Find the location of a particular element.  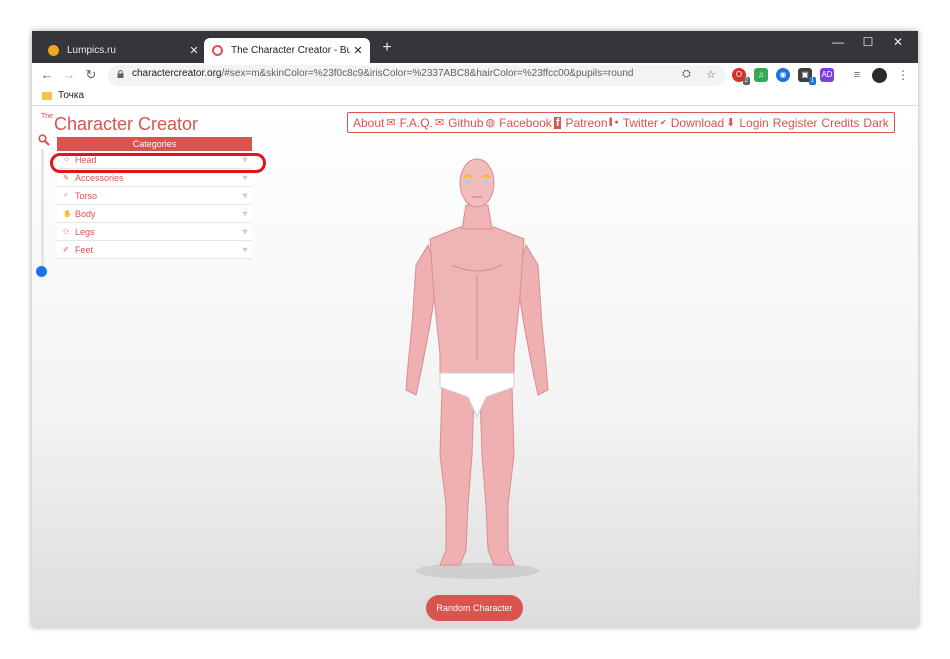

bookmark-tochka: Точка is located at coordinates (63, 95).